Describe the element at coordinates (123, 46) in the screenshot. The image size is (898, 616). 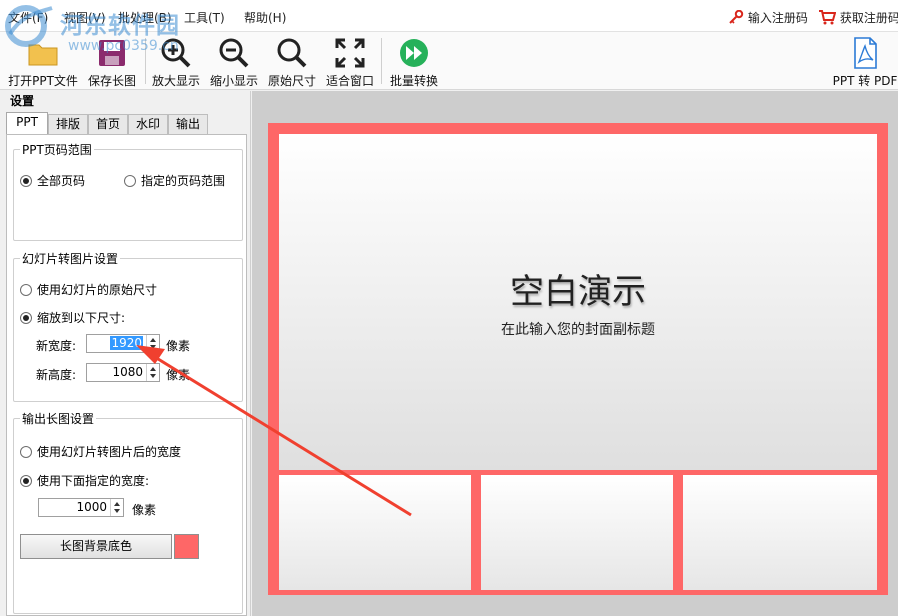
I see `watermark-url: www.pc0359.cn` at that location.